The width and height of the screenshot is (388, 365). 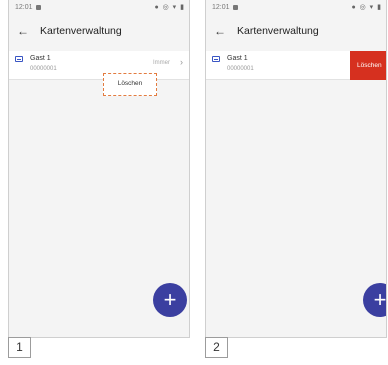 What do you see at coordinates (161, 63) in the screenshot?
I see `card-validity: Immer` at bounding box center [161, 63].